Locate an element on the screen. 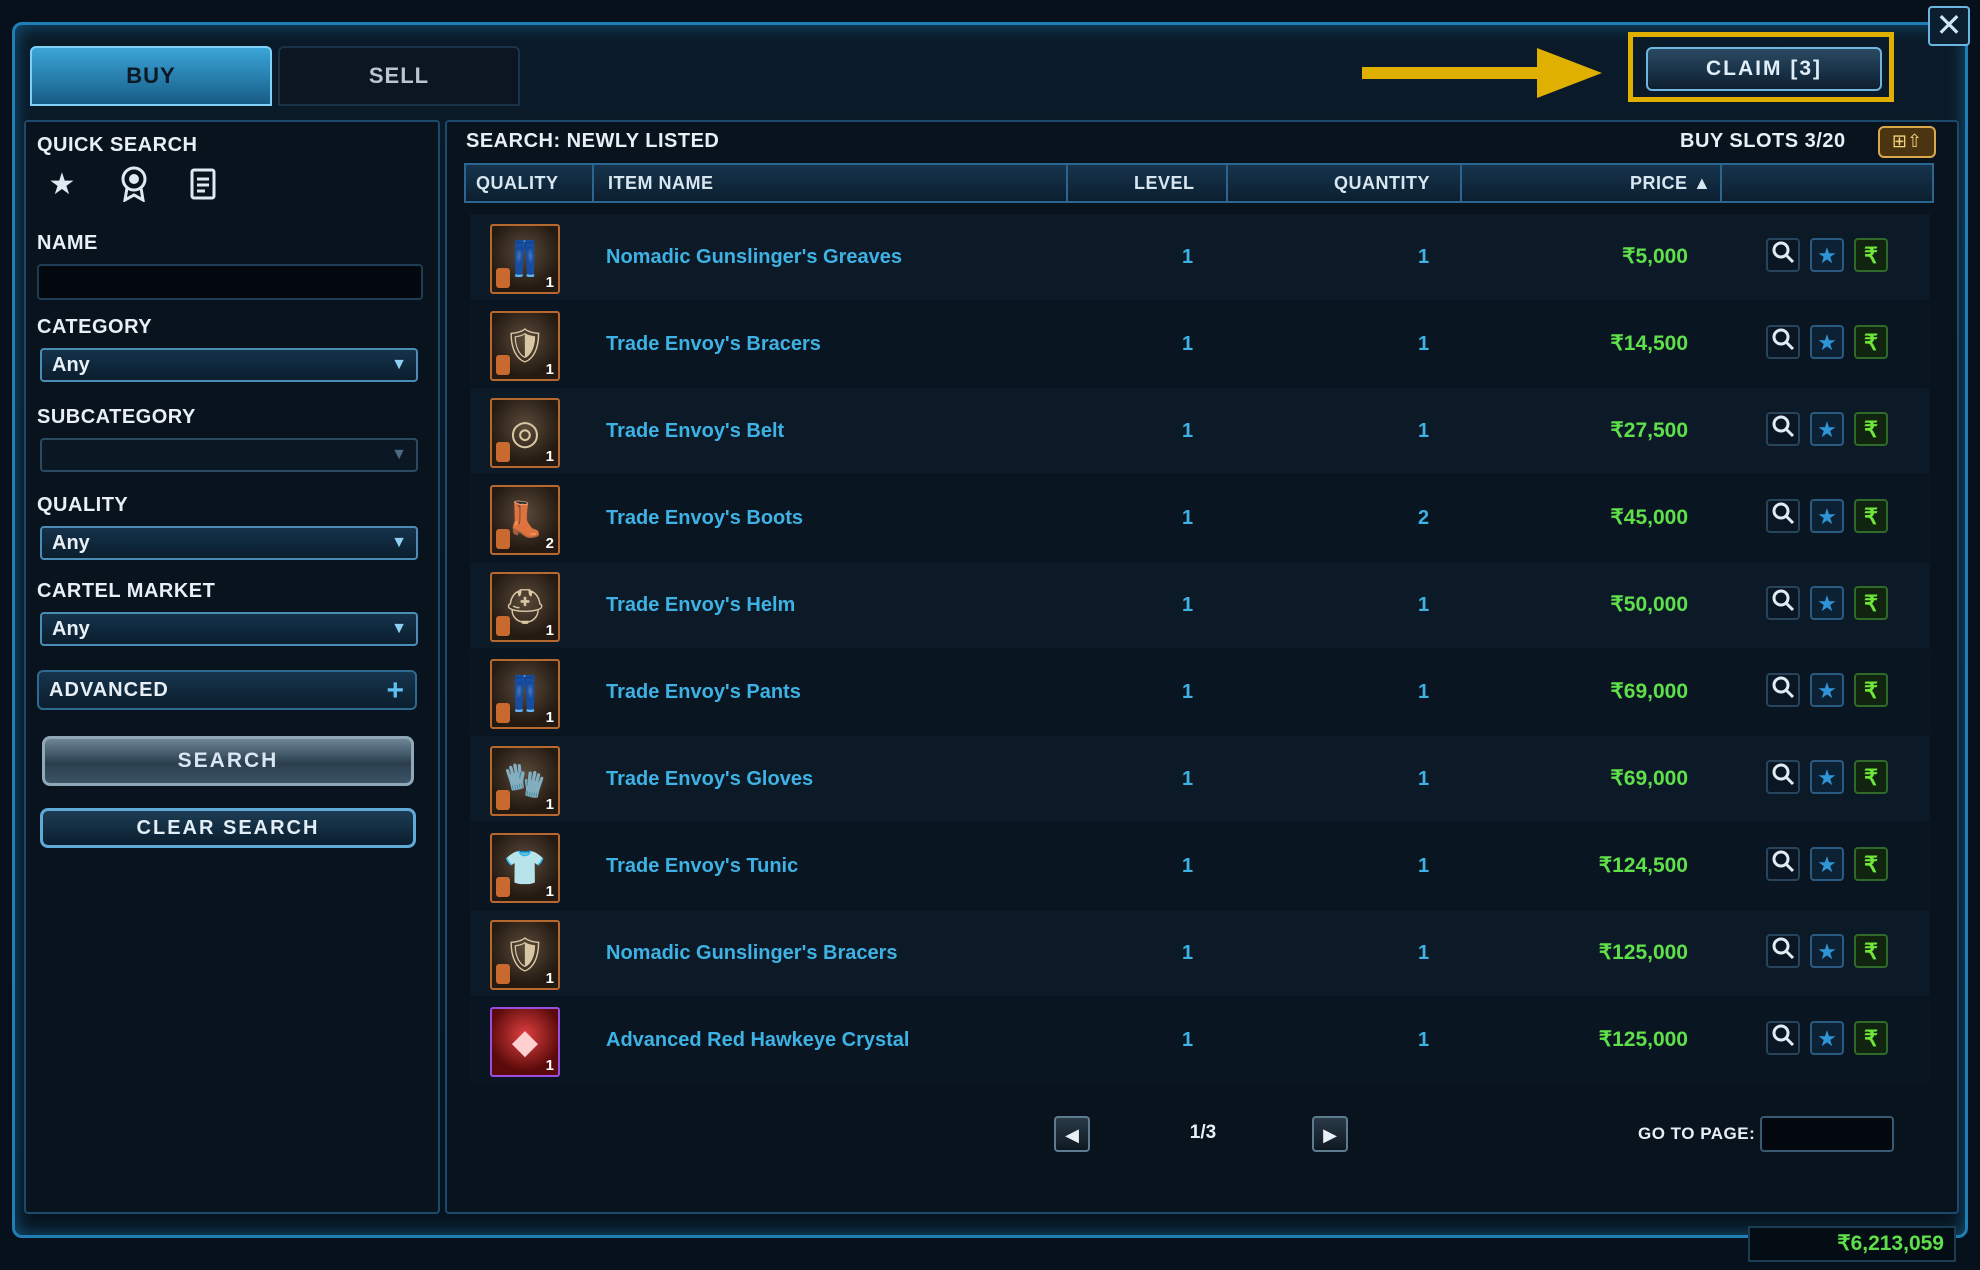 Image resolution: width=1980 pixels, height=1270 pixels. column-price: PRICE ▲ is located at coordinates (1670, 183).